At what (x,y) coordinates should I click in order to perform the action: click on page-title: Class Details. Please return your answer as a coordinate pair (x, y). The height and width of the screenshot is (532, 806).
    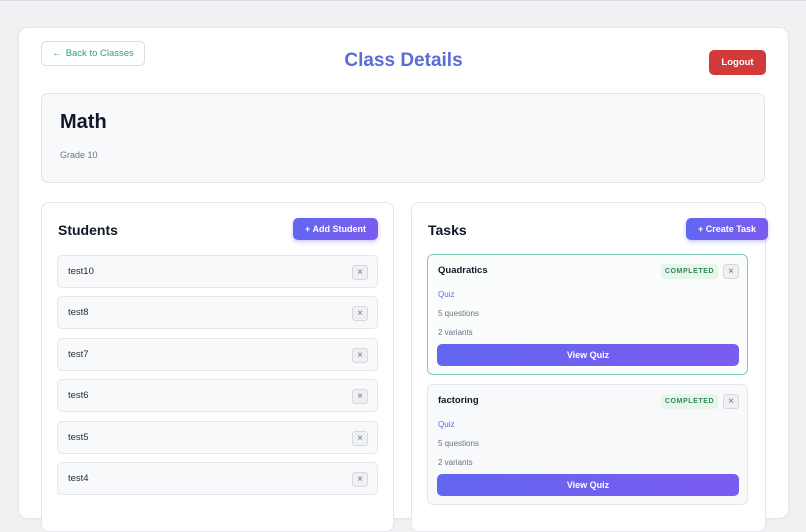
    Looking at the image, I should click on (403, 60).